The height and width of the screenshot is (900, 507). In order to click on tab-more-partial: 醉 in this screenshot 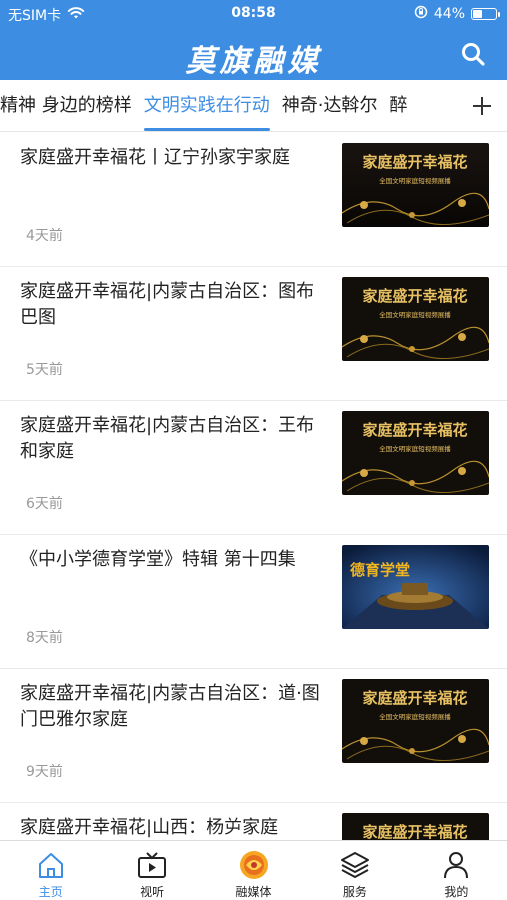, I will do `click(398, 105)`.